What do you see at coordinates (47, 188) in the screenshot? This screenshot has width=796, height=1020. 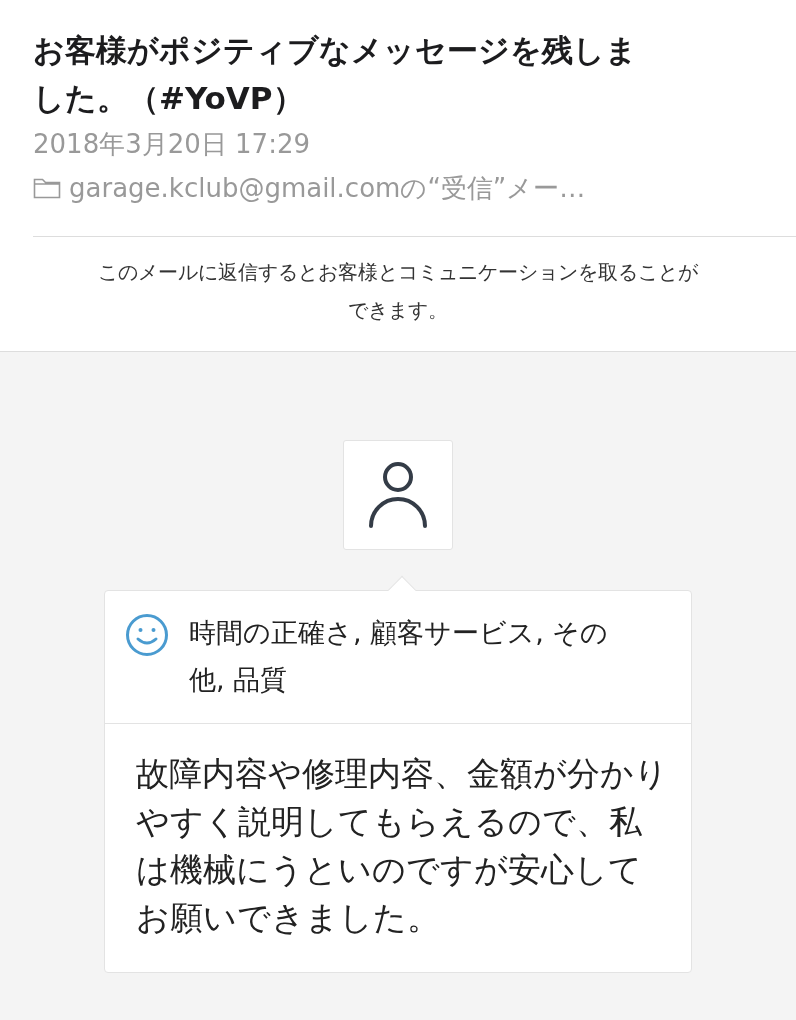 I see `folder-icon` at bounding box center [47, 188].